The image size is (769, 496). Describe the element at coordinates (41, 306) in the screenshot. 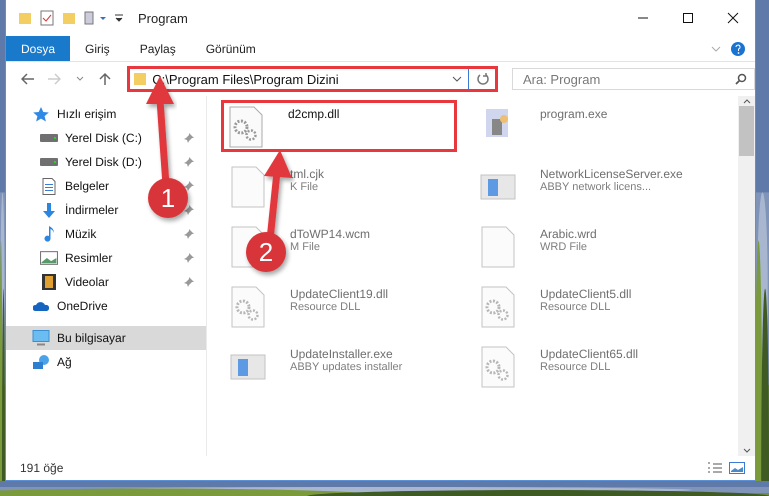

I see `cloud-icon` at that location.